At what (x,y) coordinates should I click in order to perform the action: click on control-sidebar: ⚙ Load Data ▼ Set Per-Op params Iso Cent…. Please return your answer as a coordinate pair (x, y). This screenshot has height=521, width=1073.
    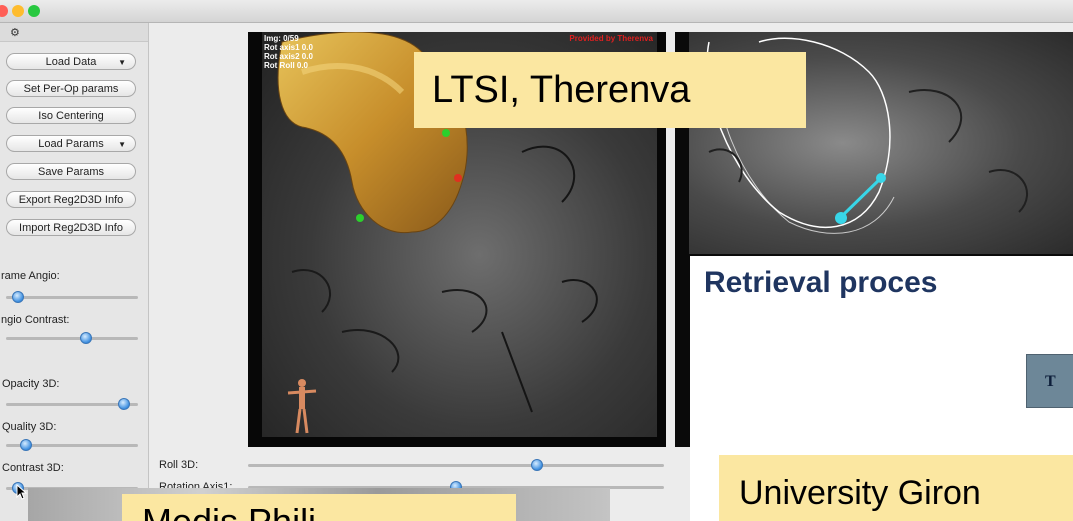
    Looking at the image, I should click on (74, 272).